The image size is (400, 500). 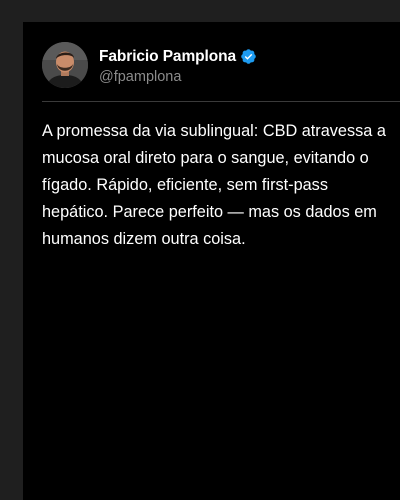 I want to click on name-row: Fabricio Pamplona, so click(x=178, y=57).